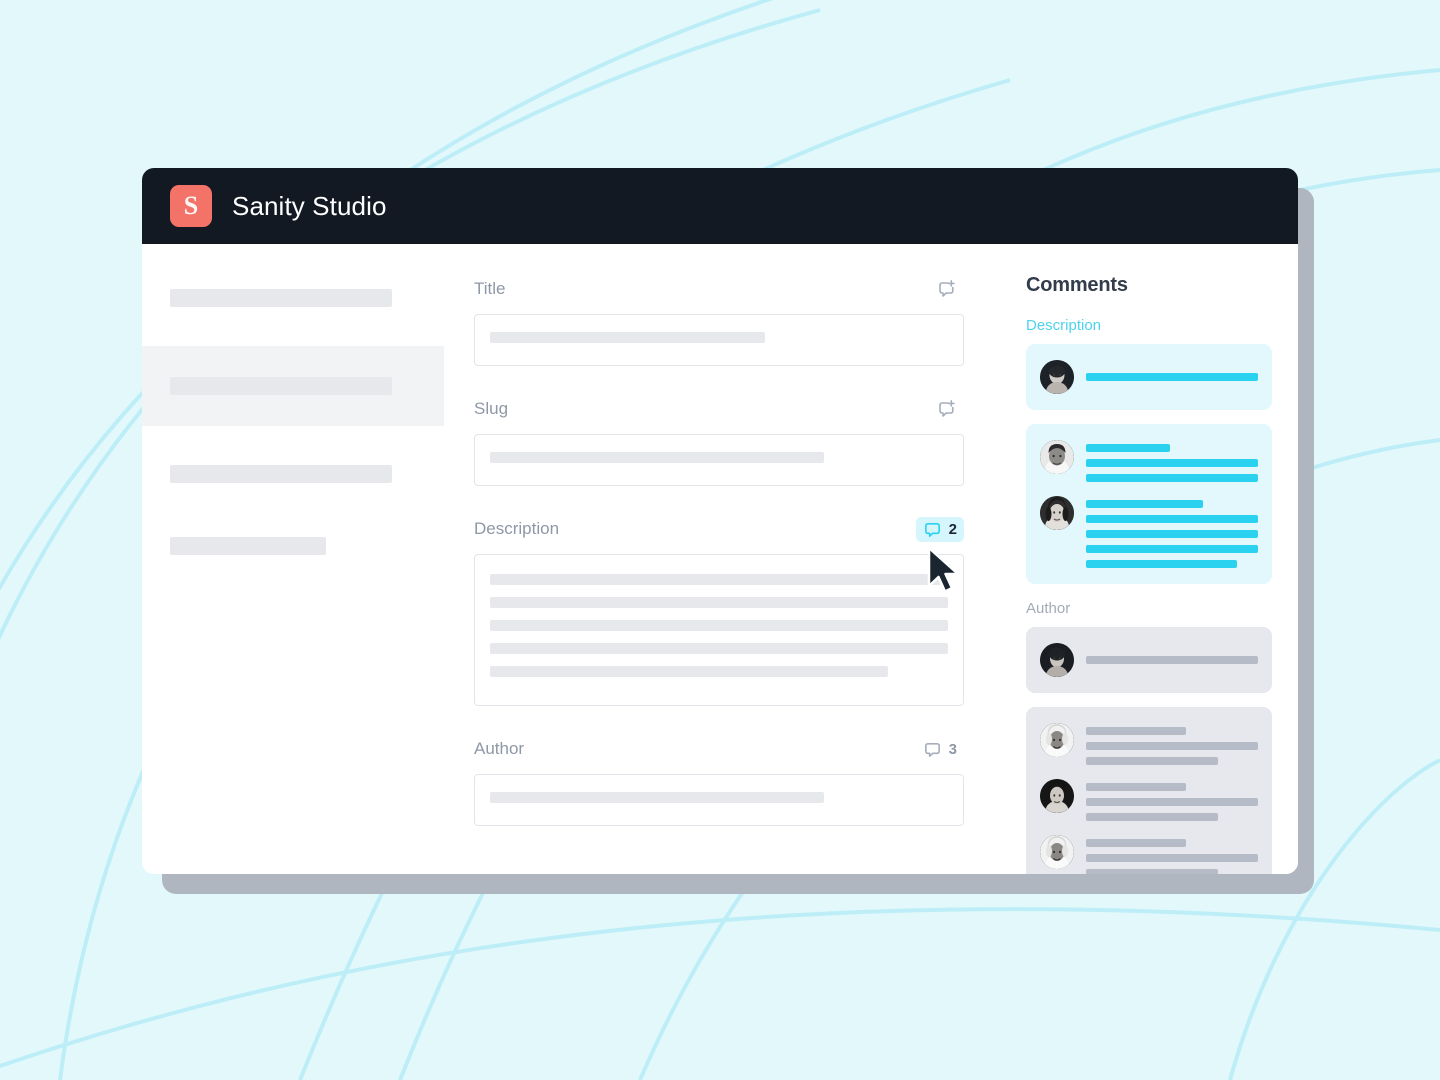 The width and height of the screenshot is (1440, 1080). What do you see at coordinates (952, 749) in the screenshot?
I see `author-comment-count: 3` at bounding box center [952, 749].